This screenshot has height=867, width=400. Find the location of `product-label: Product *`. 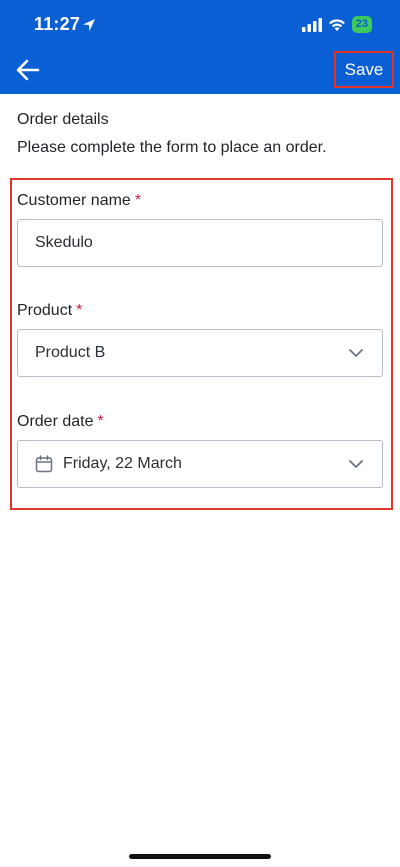

product-label: Product * is located at coordinates (49, 311).